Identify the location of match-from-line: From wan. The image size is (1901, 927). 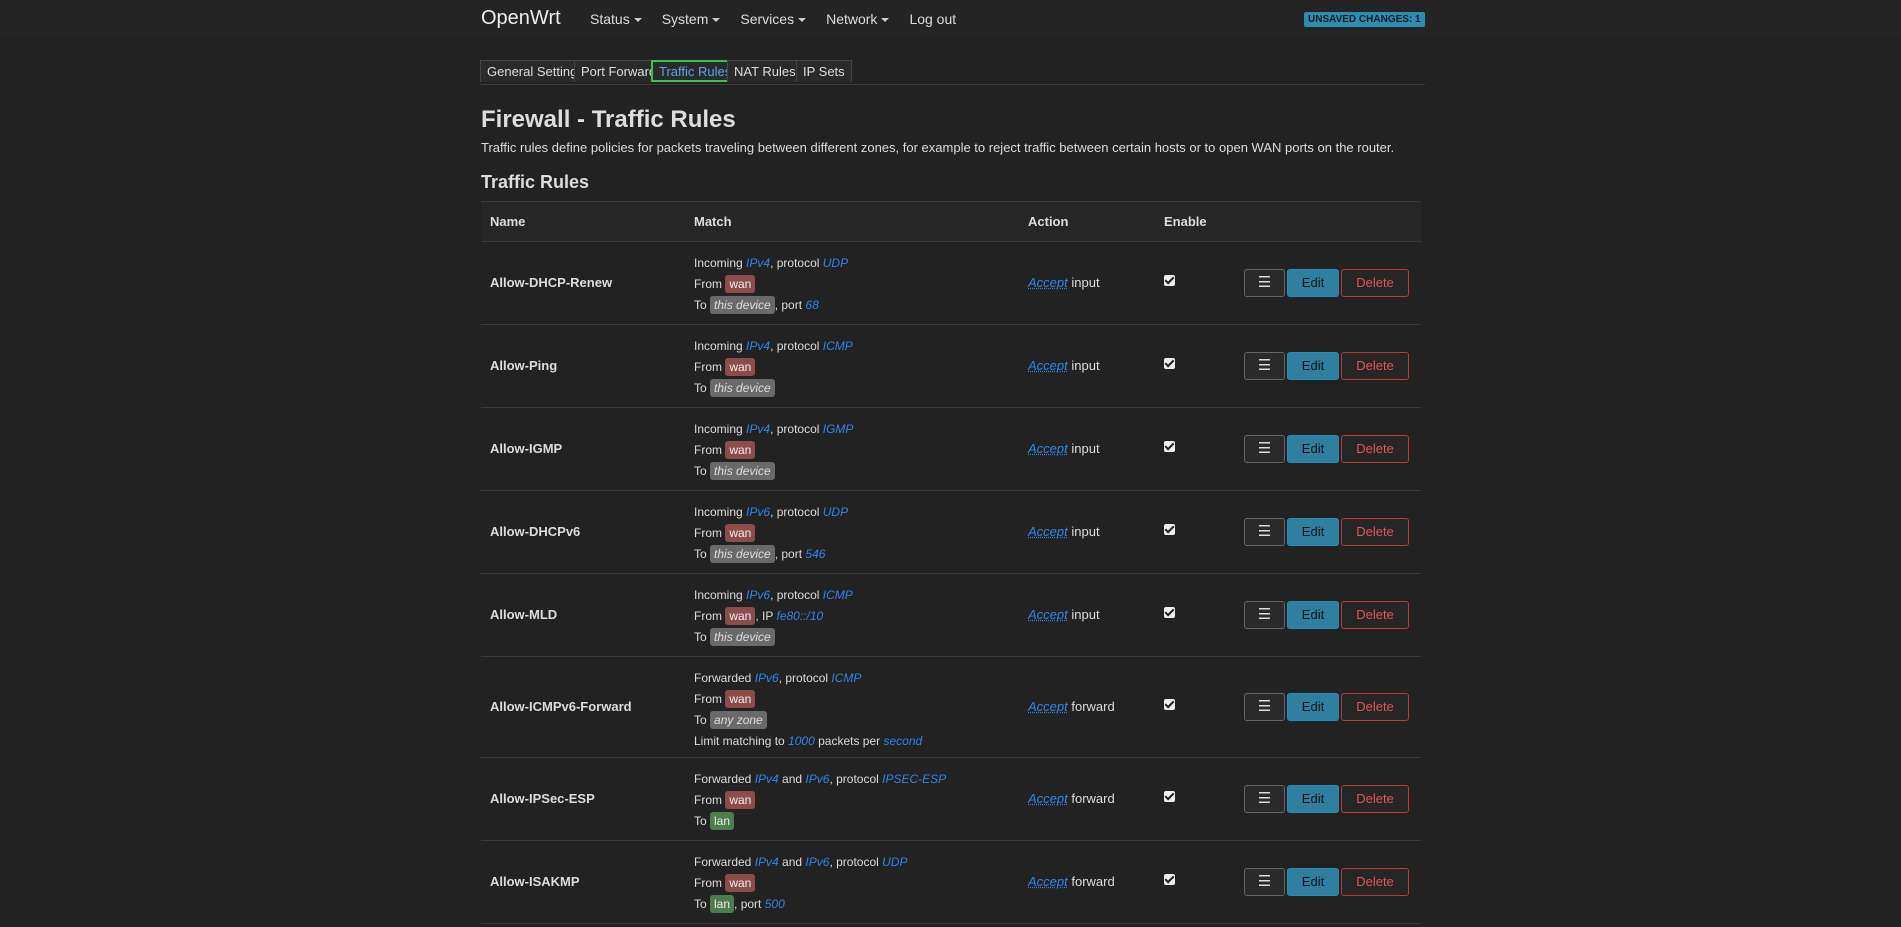
(800, 883).